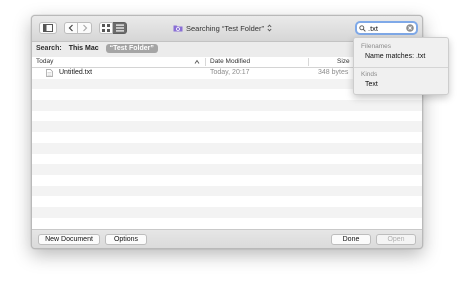 The height and width of the screenshot is (292, 474). I want to click on grid-icon, so click(106, 28).